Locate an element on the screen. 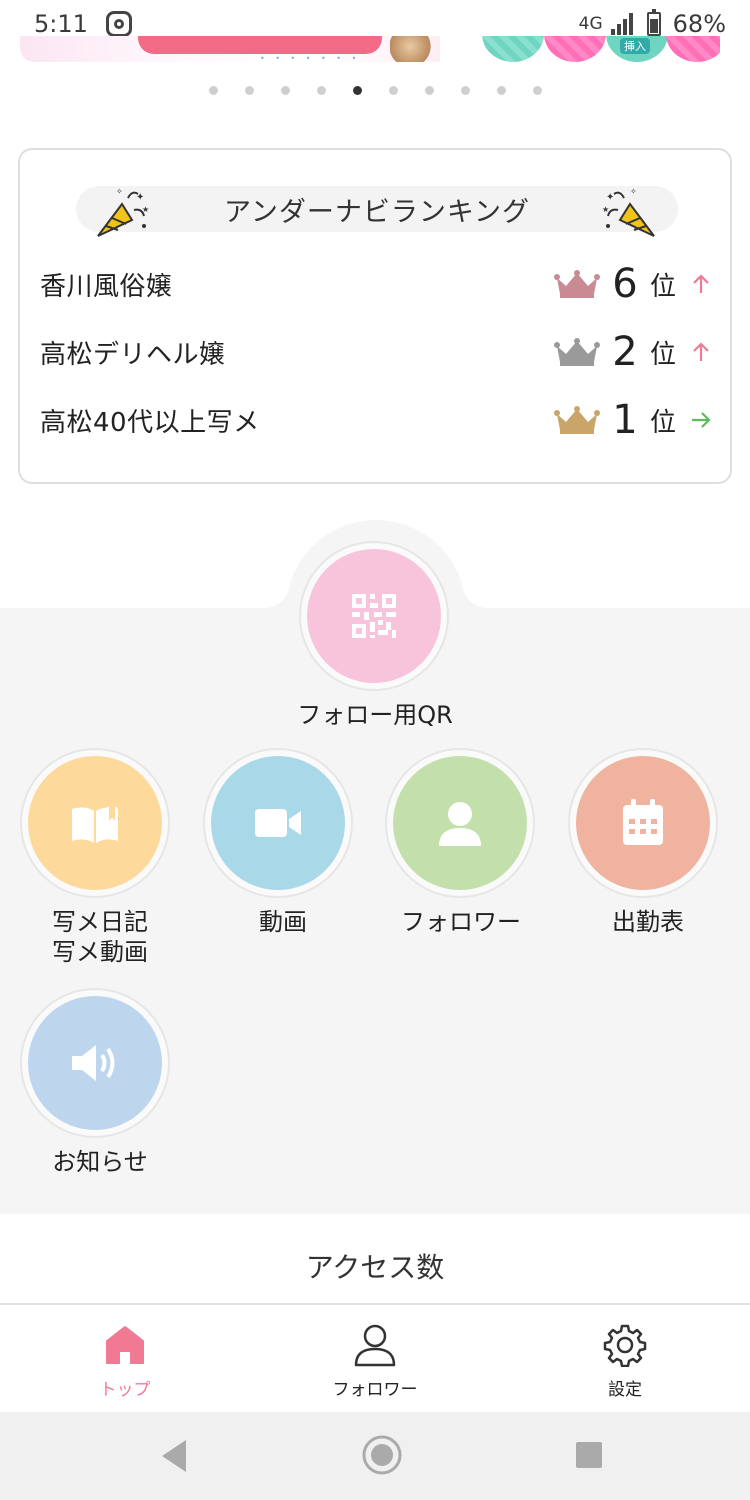 This screenshot has width=750, height=1500. banner-pill-button is located at coordinates (260, 45).